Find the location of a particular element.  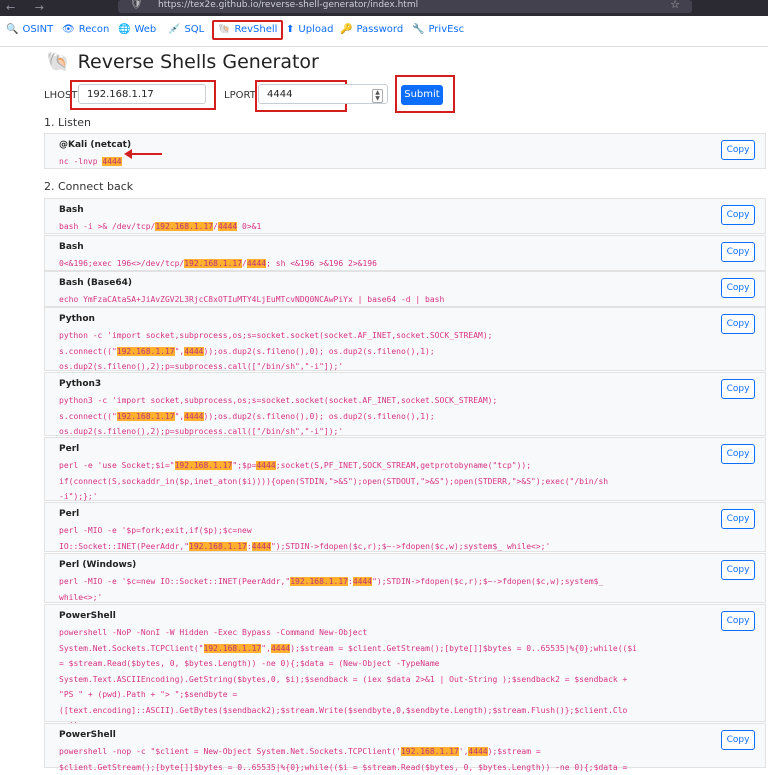

syringe-icon: 💉 is located at coordinates (174, 29).